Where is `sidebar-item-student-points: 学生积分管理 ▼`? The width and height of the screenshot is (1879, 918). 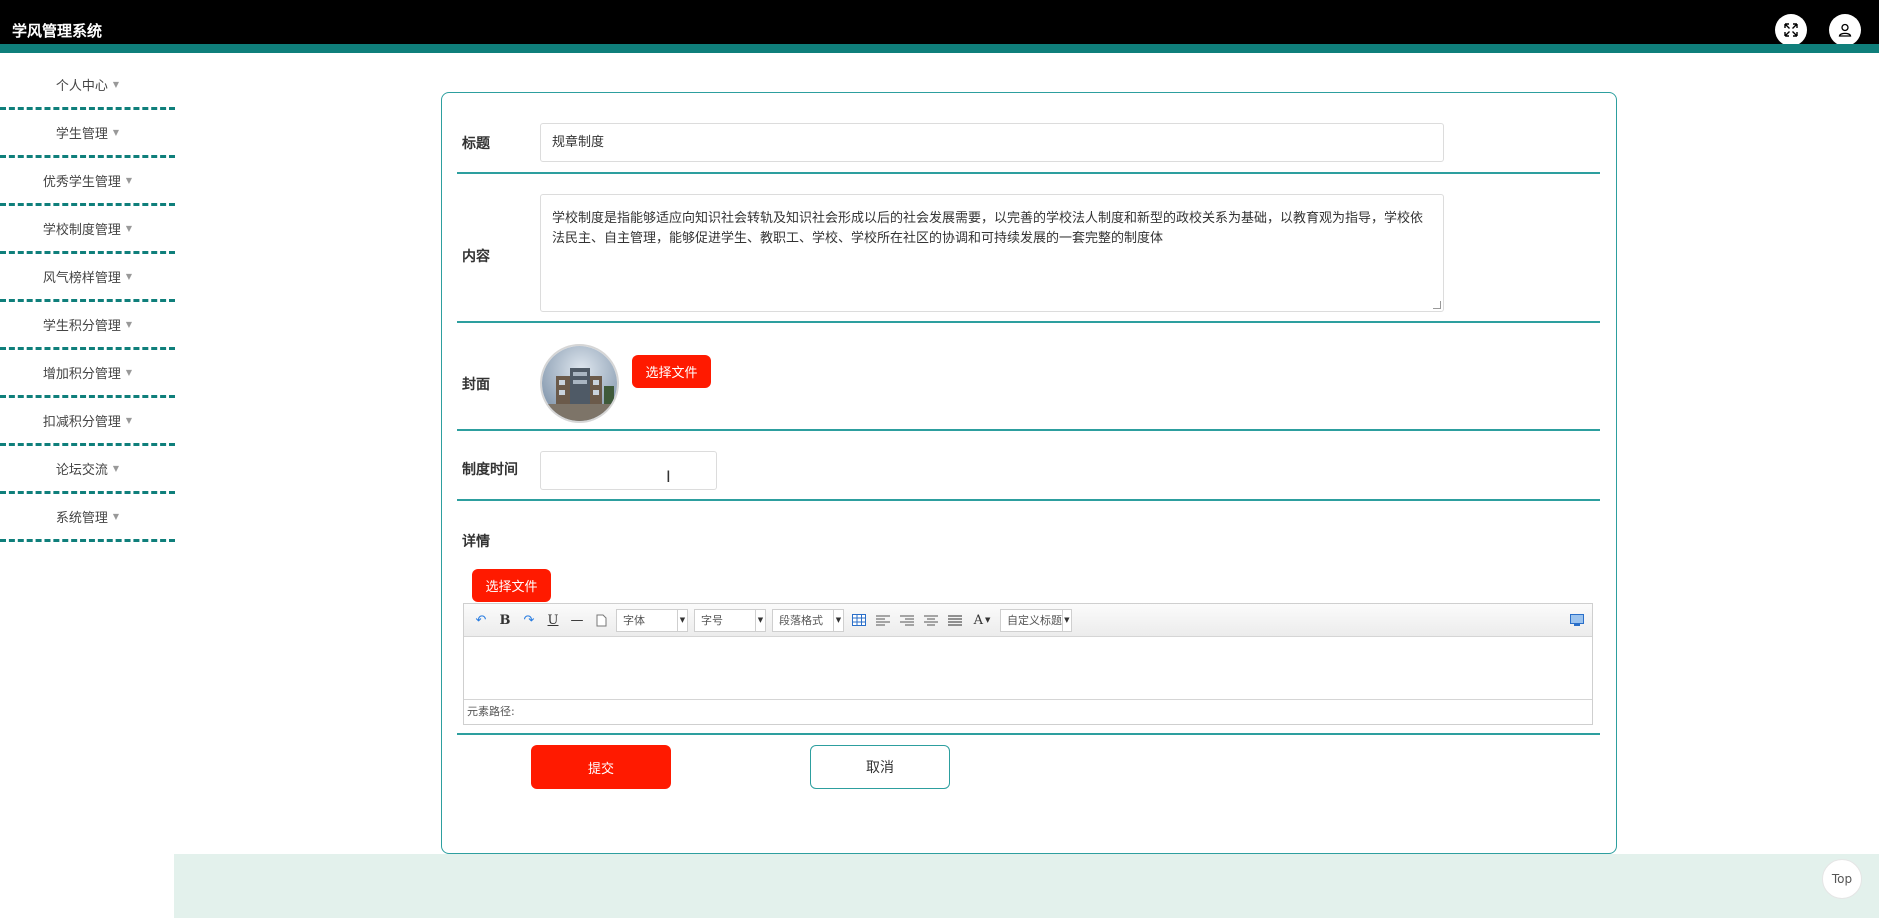 sidebar-item-student-points: 学生积分管理 ▼ is located at coordinates (87, 326).